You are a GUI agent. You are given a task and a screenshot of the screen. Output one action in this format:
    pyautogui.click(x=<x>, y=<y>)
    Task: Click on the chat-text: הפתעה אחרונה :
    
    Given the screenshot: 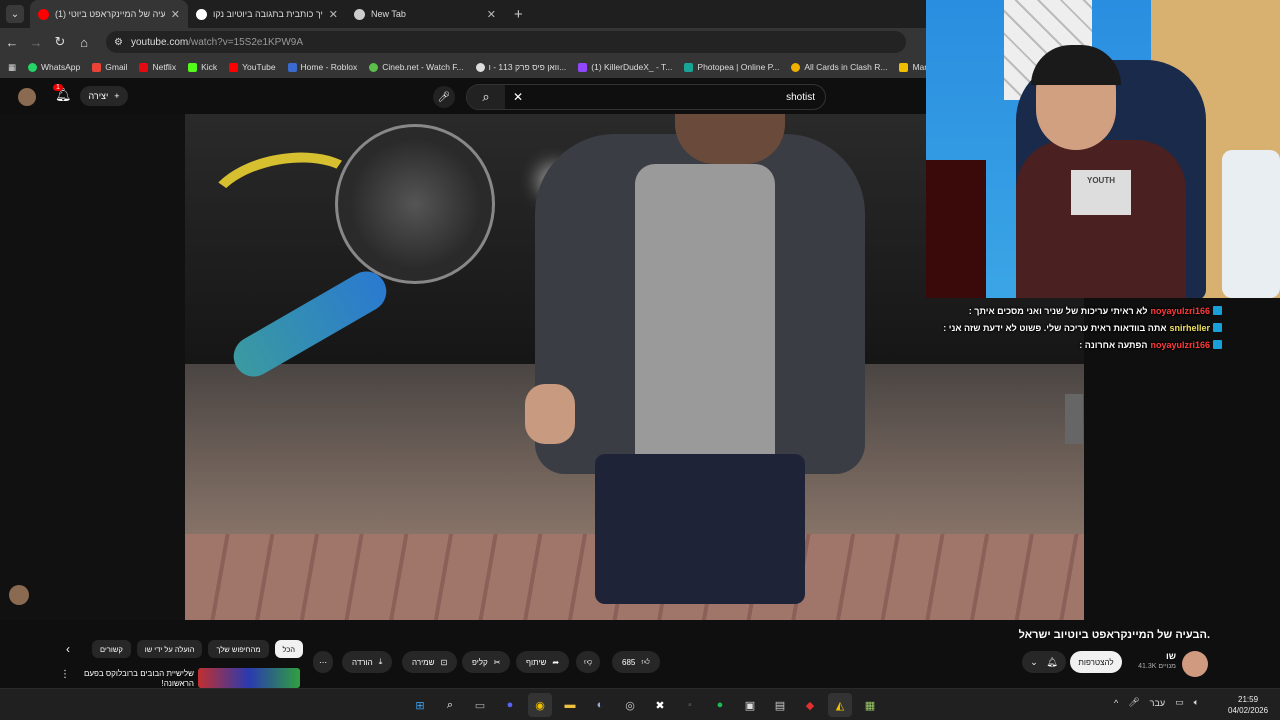 What is the action you would take?
    pyautogui.click(x=1113, y=344)
    